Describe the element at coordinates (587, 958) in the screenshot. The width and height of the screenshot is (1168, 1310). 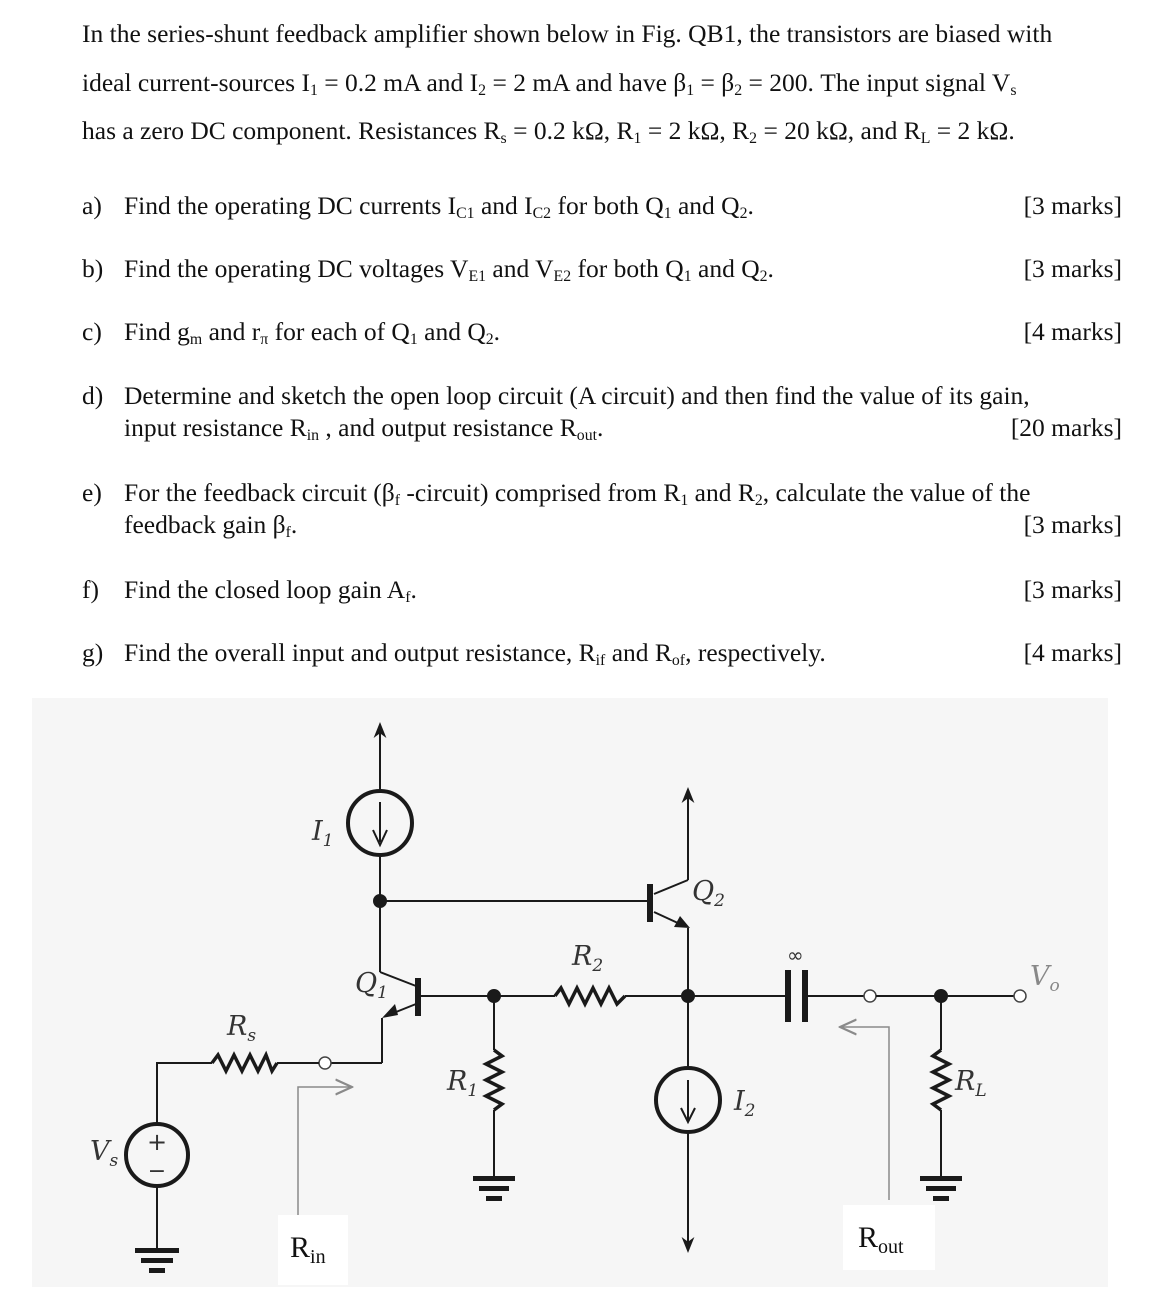
I see `label-r2: R2` at that location.